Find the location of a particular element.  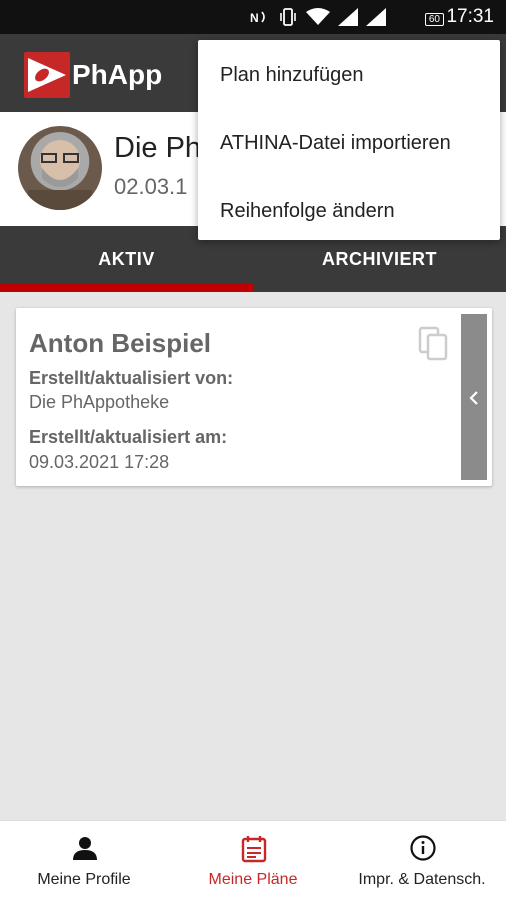

profile-name: Die Ph is located at coordinates (158, 148).